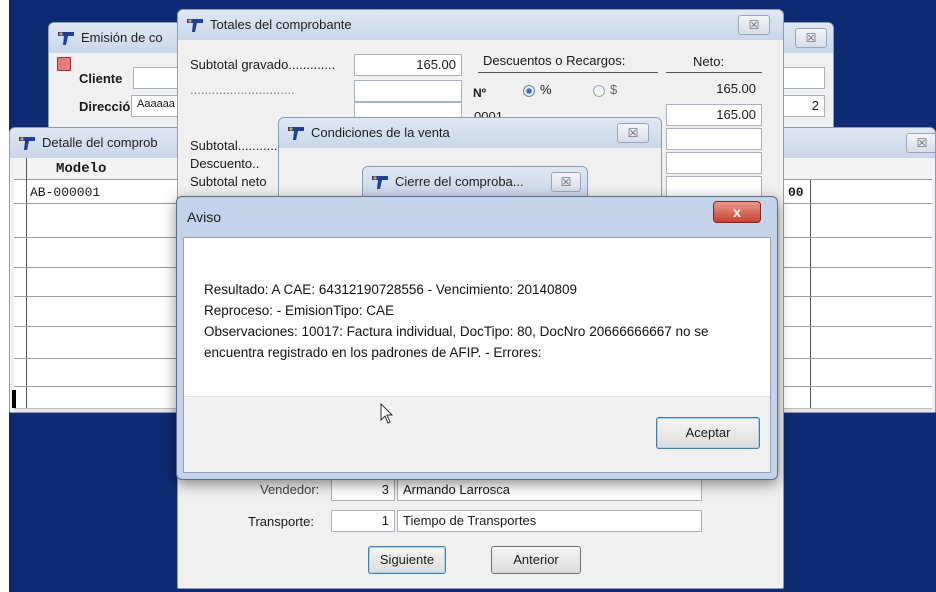  Describe the element at coordinates (599, 91) in the screenshot. I see `radio-dollar` at that location.